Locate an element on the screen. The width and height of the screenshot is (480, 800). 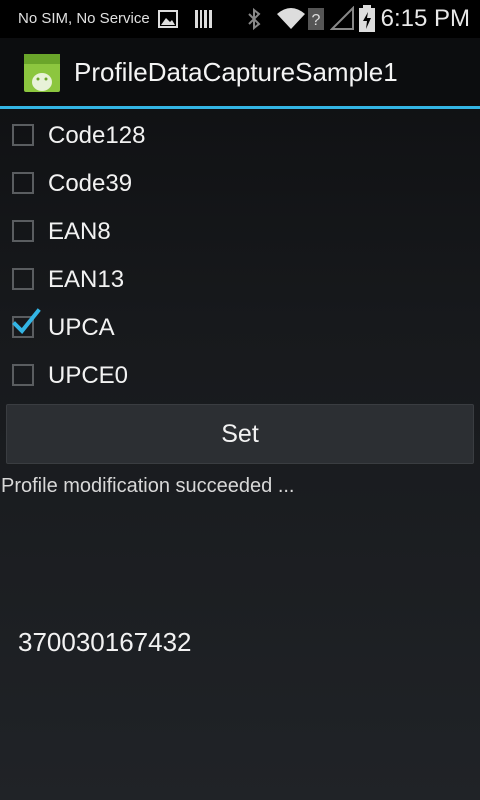
checkbox-ean8: EAN8 is located at coordinates (240, 232).